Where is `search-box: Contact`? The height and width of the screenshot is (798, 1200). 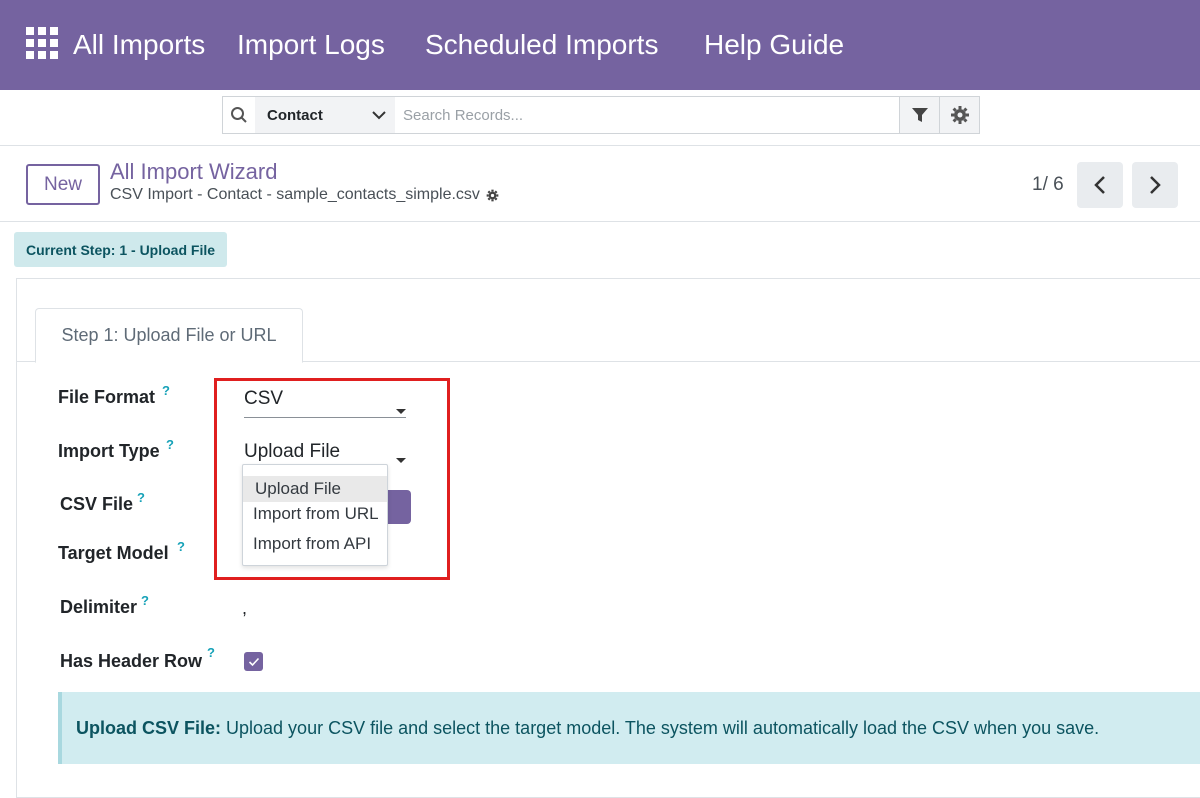
search-box: Contact is located at coordinates (601, 115).